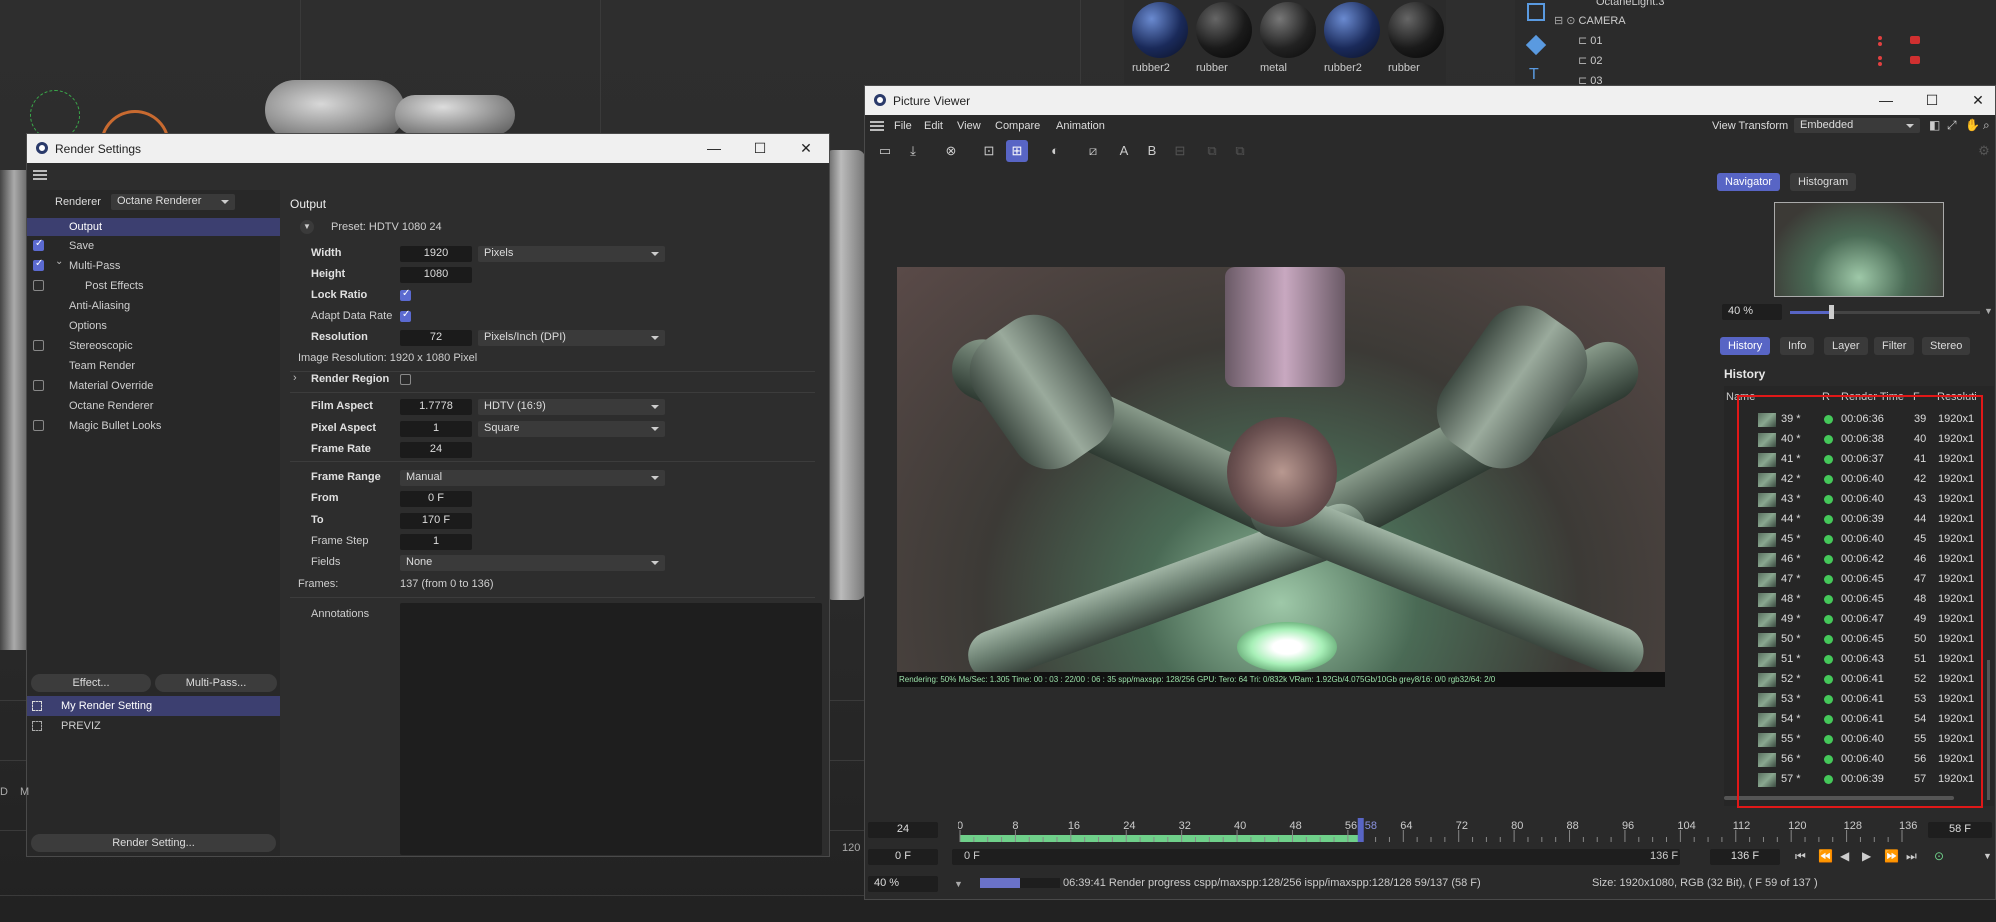  I want to click on resolution-field: 72, so click(436, 338).